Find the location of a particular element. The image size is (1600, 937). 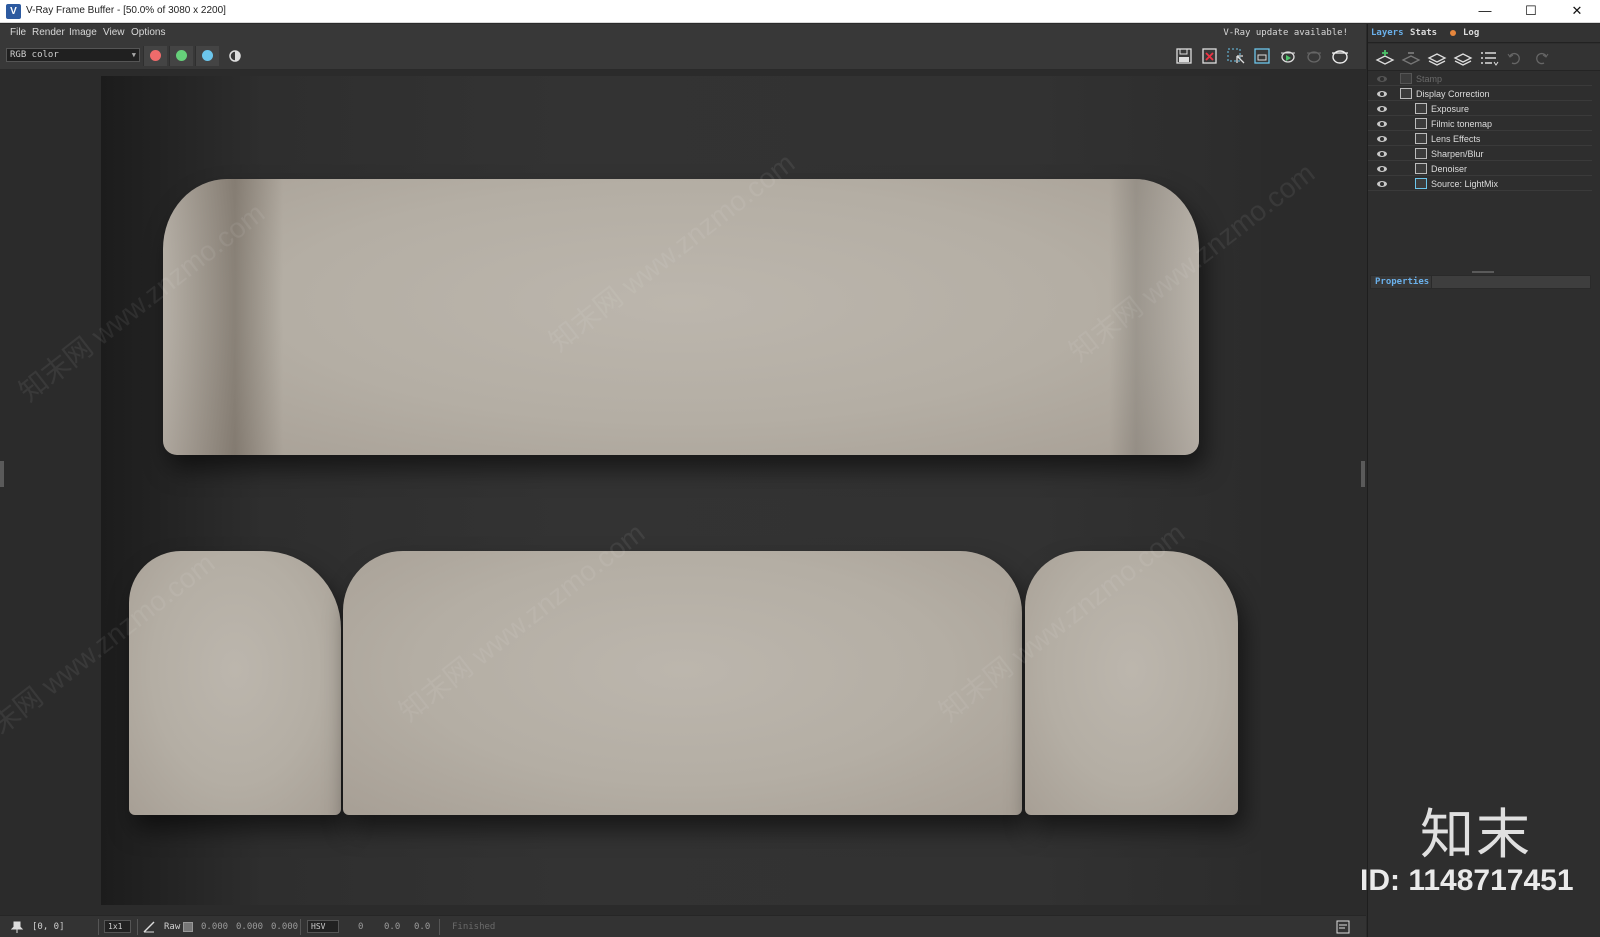

properties-field is located at coordinates (1510, 282).